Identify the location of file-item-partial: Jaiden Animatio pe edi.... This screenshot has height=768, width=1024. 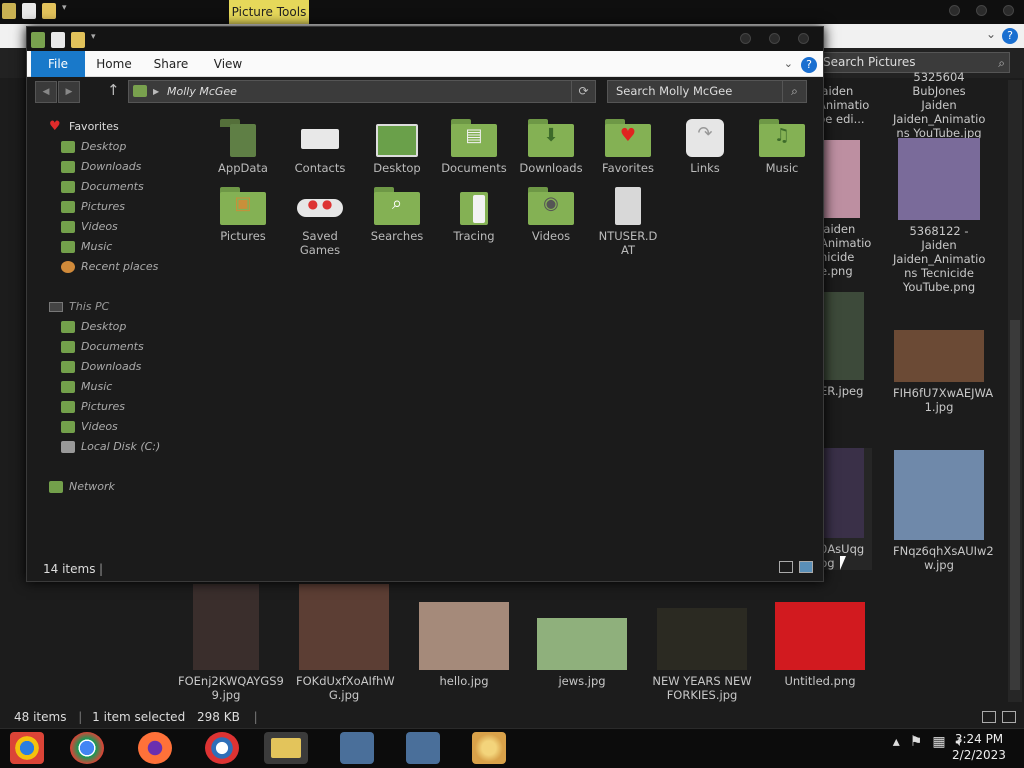
(844, 105).